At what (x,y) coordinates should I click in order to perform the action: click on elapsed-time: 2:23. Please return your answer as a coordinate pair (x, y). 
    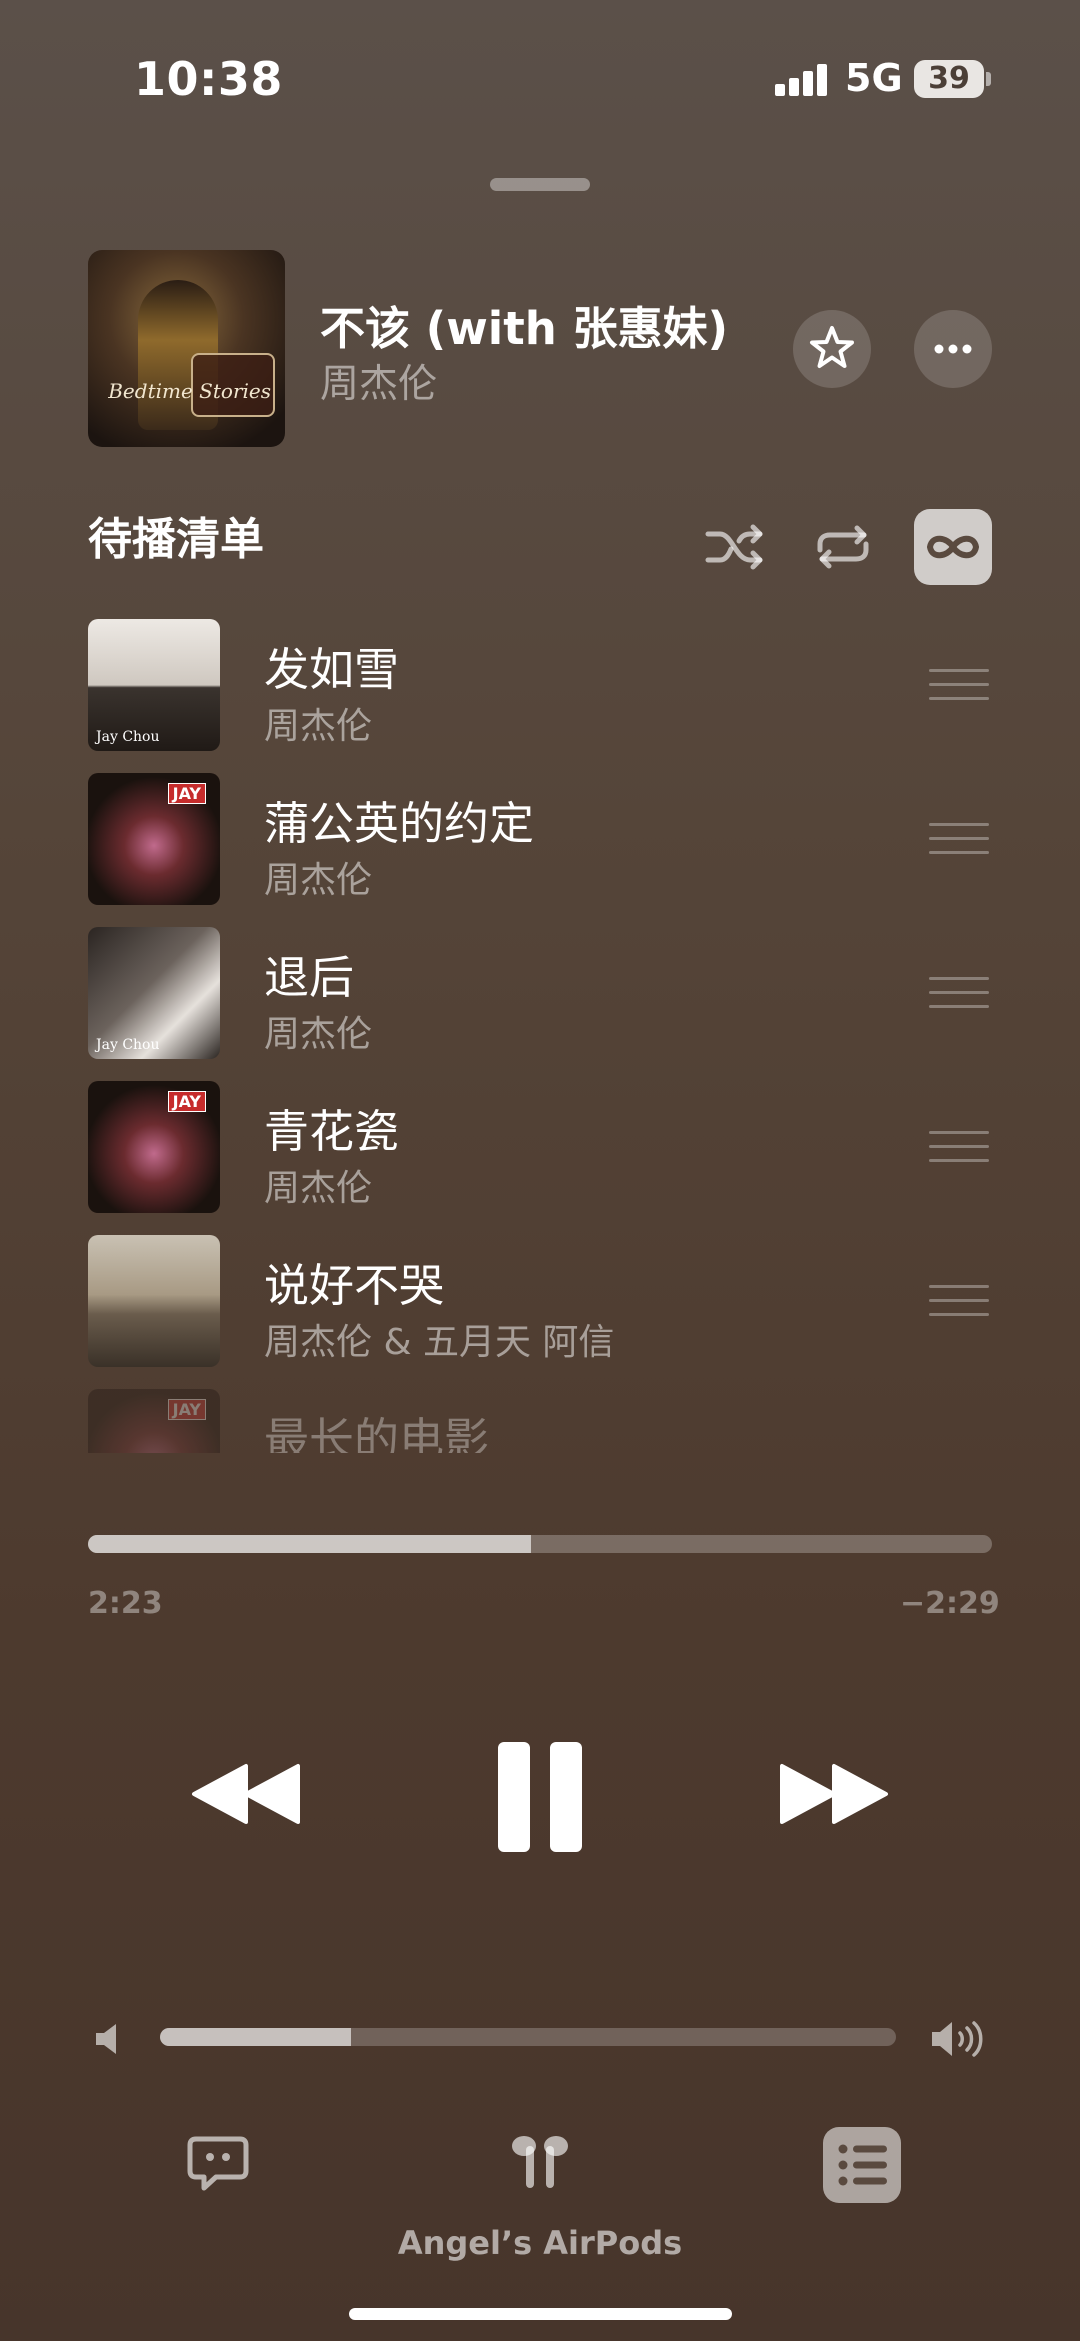
    Looking at the image, I should click on (125, 1603).